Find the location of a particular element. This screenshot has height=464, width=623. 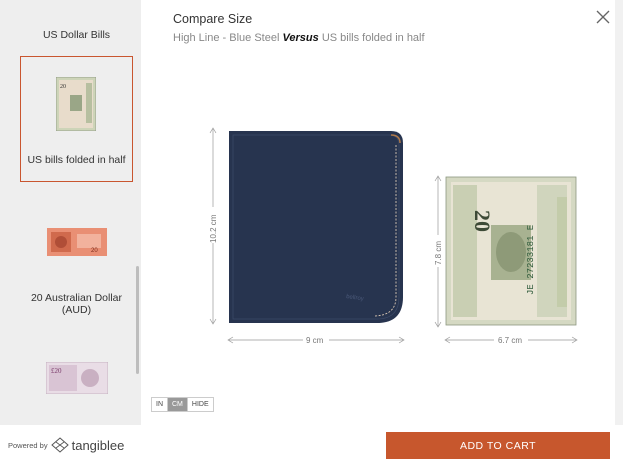

wallet-width-label: 9 cm is located at coordinates (315, 340).